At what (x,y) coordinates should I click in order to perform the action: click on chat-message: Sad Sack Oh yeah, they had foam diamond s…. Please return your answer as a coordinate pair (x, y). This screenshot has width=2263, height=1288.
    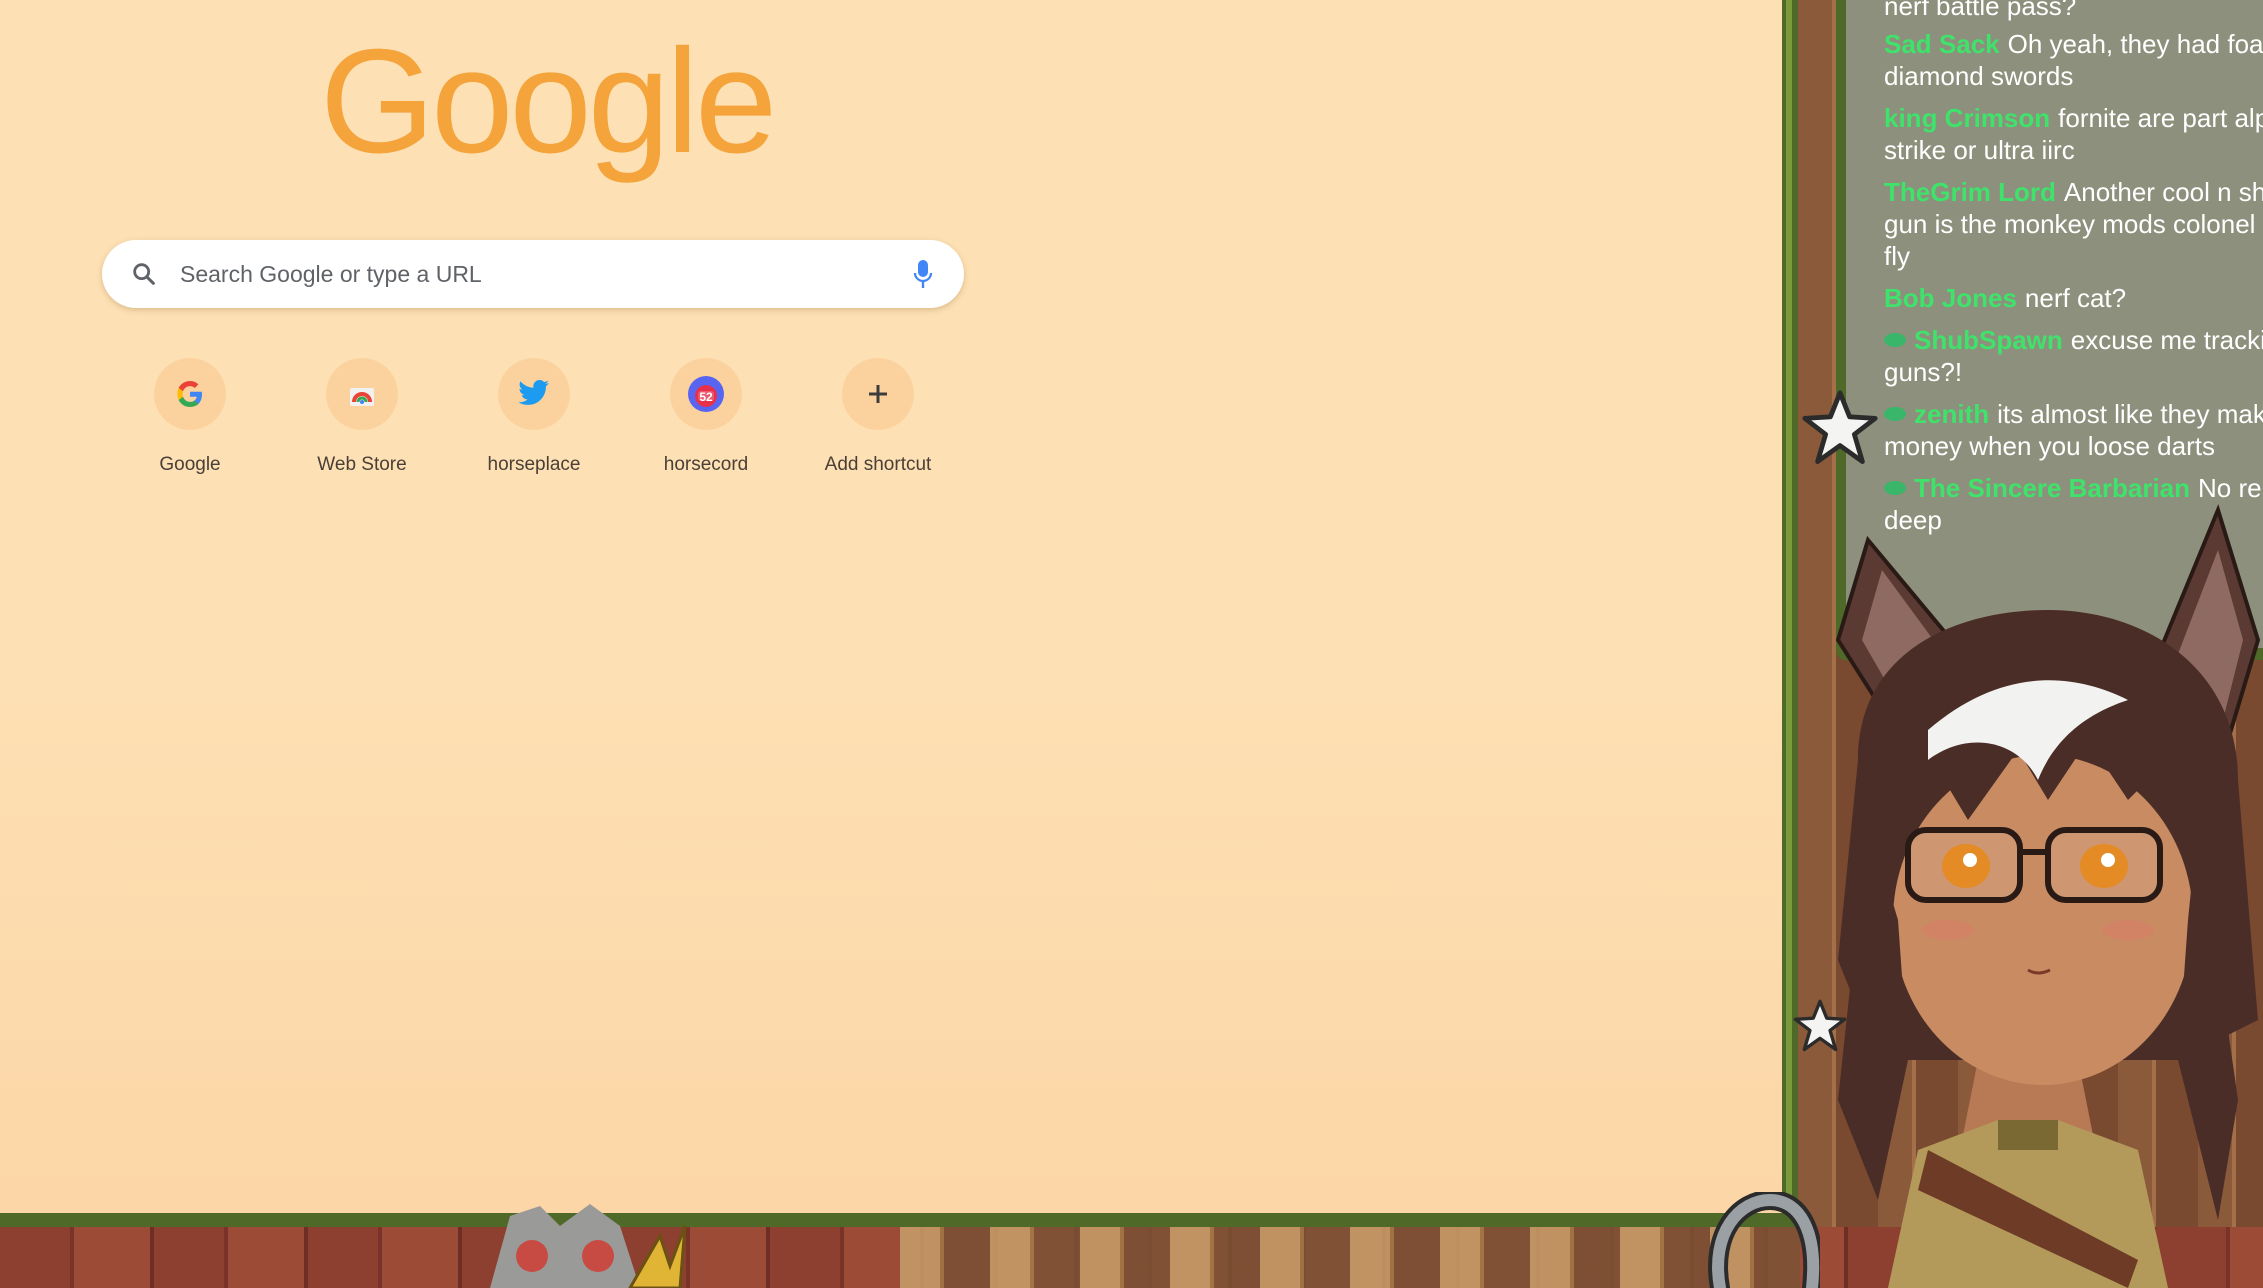
    Looking at the image, I should click on (2073, 60).